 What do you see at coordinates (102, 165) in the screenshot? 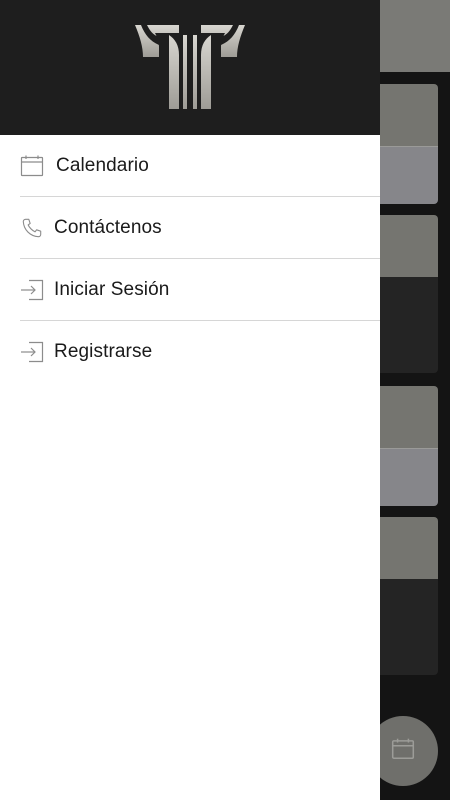
I see `menu-item-label: Calendario` at bounding box center [102, 165].